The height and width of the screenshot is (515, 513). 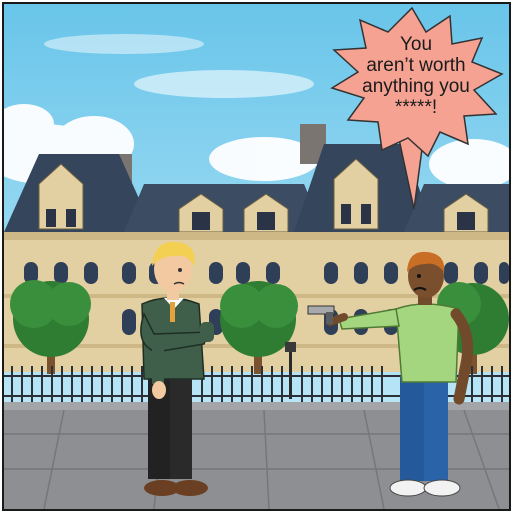 What do you see at coordinates (416, 107) in the screenshot?
I see `speech-line: *****!` at bounding box center [416, 107].